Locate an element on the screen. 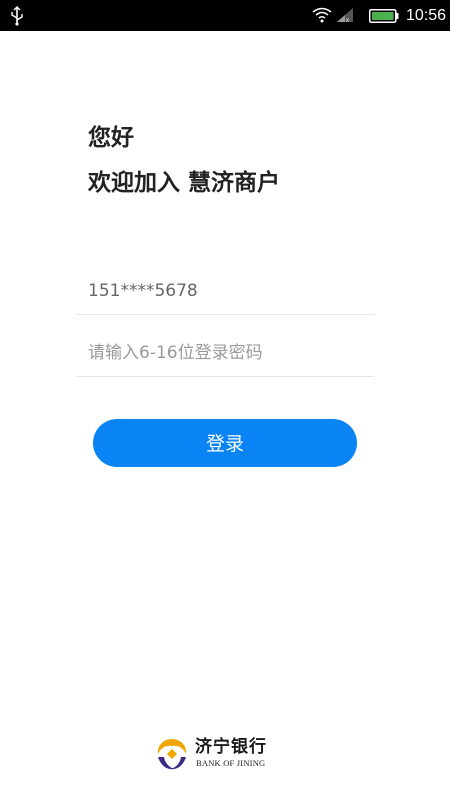 This screenshot has width=450, height=800. greeting-welcome: 欢迎加入 慧济商户 is located at coordinates (184, 183).